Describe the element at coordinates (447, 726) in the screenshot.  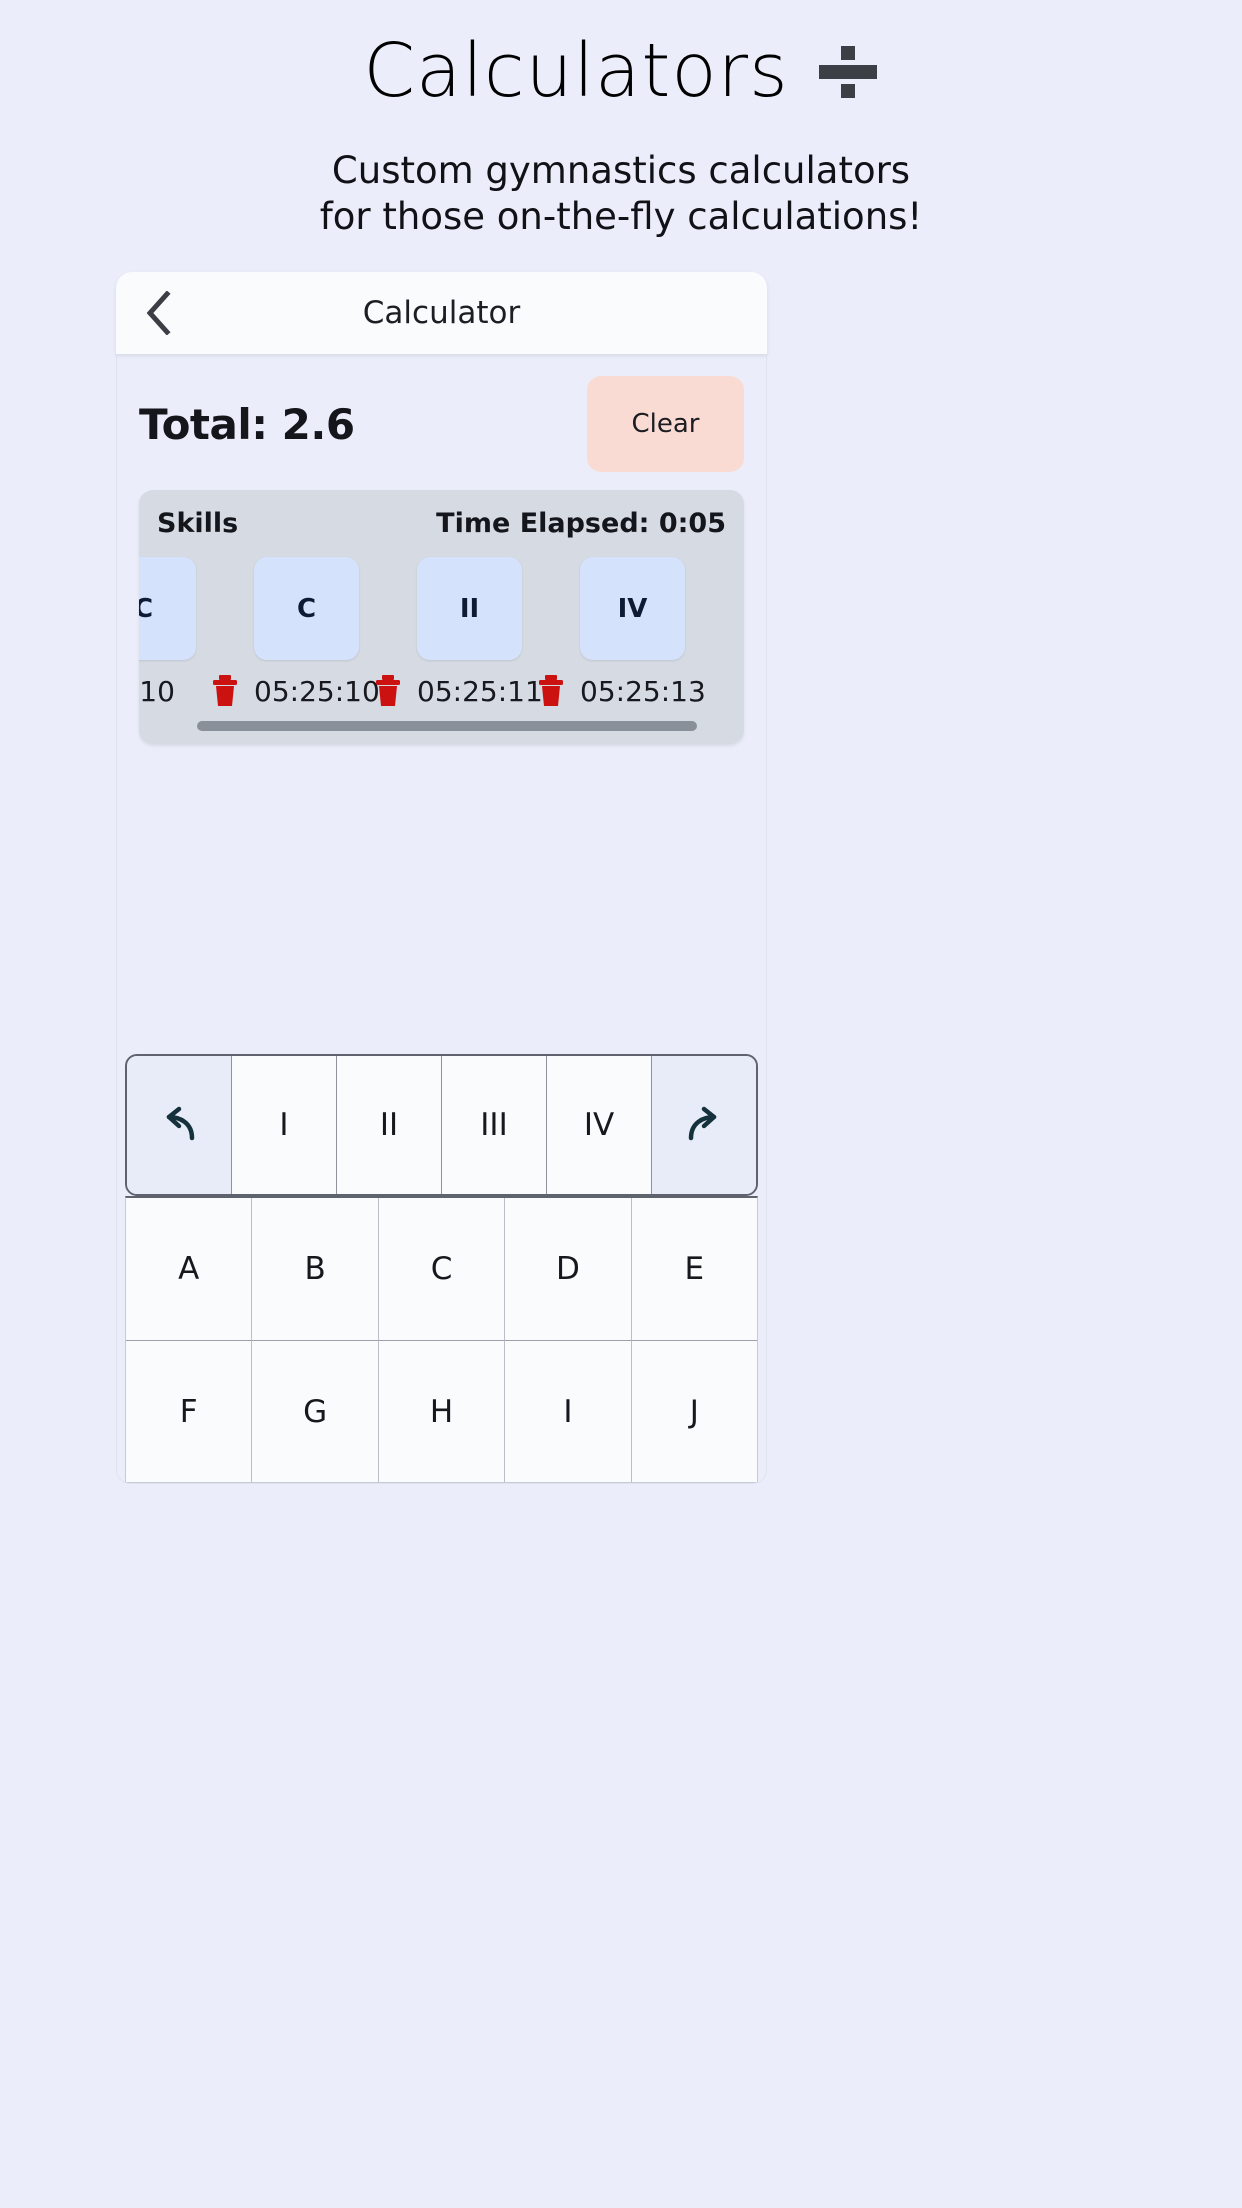
I see `scrollbar-thumb` at that location.